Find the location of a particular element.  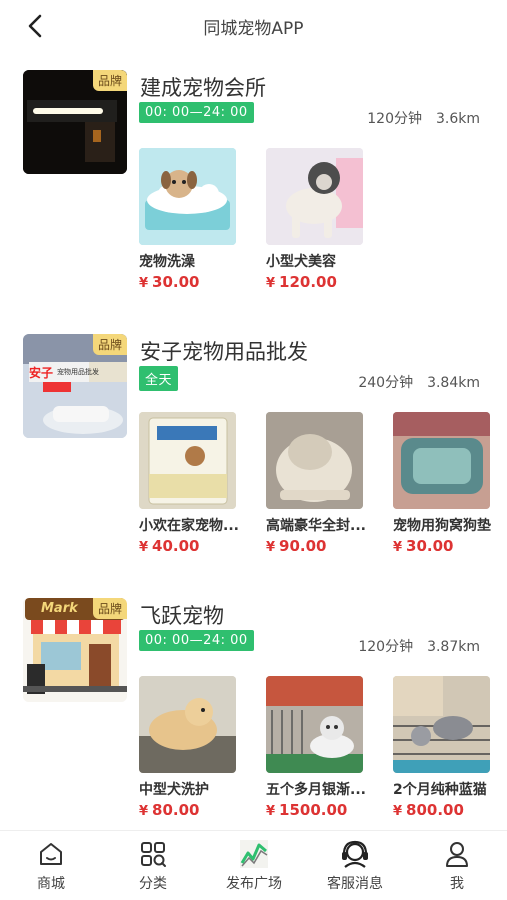

store-meta: 240分钟 3.84km is located at coordinates (412, 382).